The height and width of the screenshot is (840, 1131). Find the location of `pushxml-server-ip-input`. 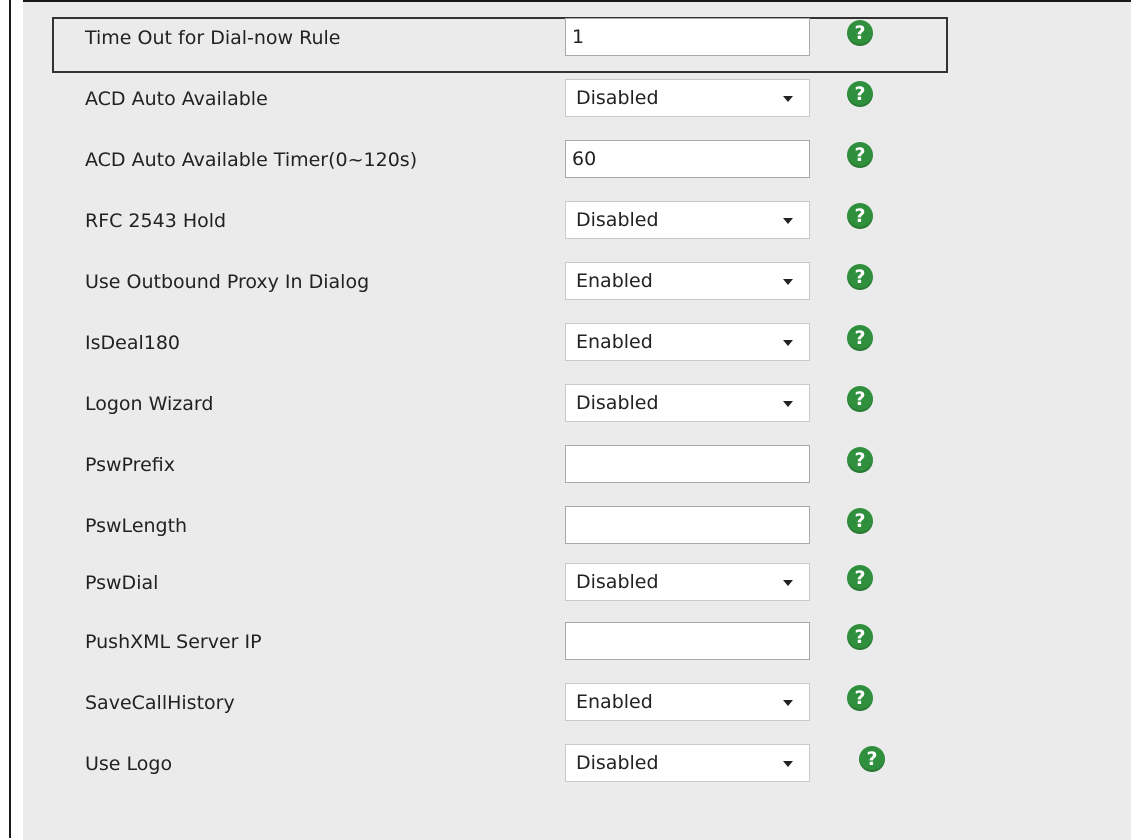

pushxml-server-ip-input is located at coordinates (687, 641).